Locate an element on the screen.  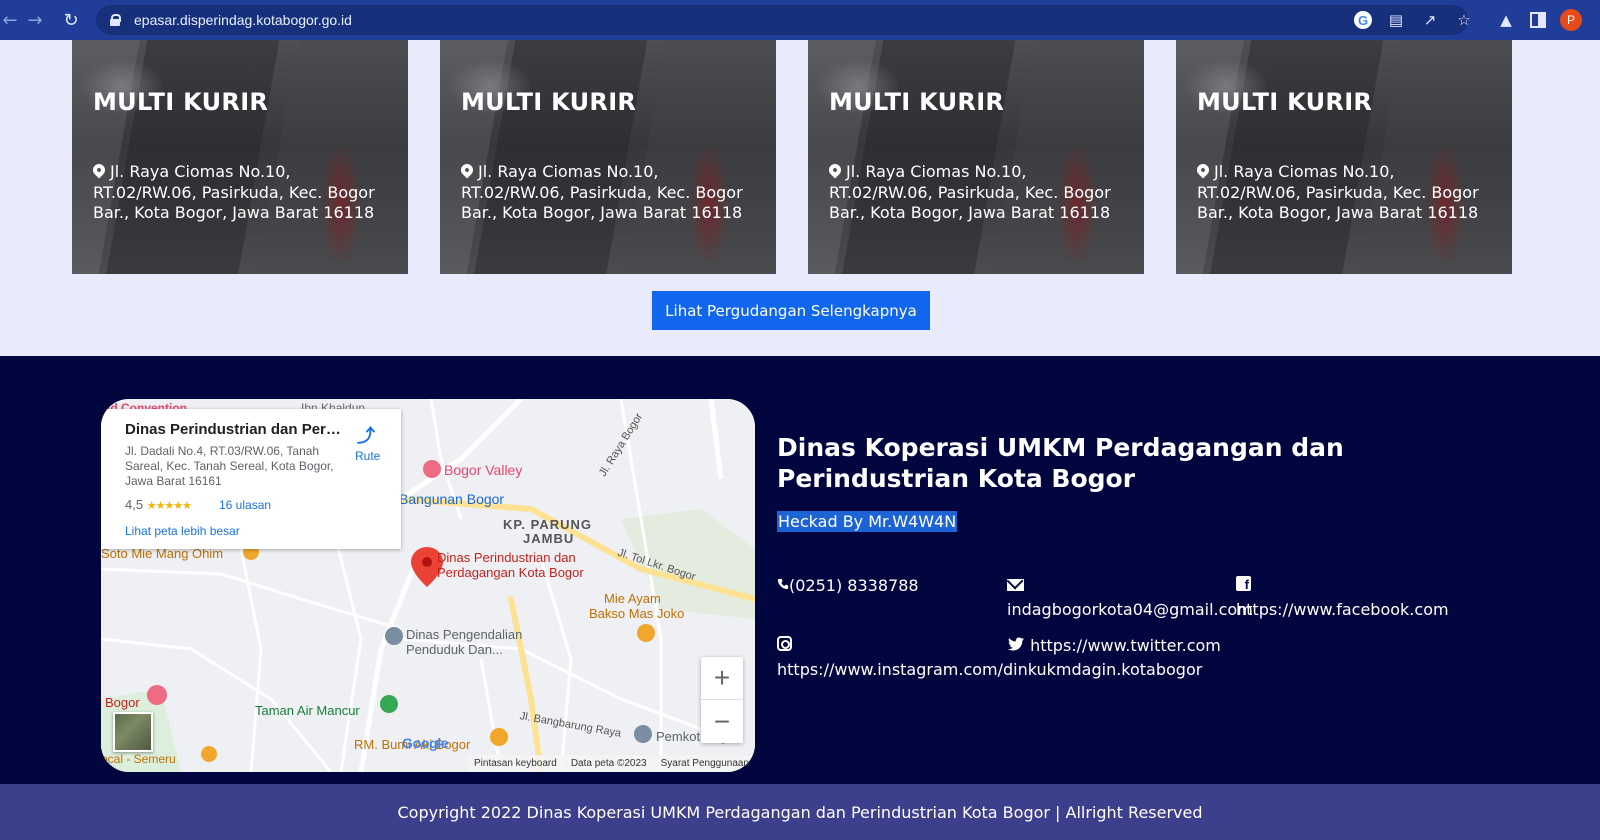
browser-actions: G ▤ ↗ ☆ ▲ P is located at coordinates (1468, 20).